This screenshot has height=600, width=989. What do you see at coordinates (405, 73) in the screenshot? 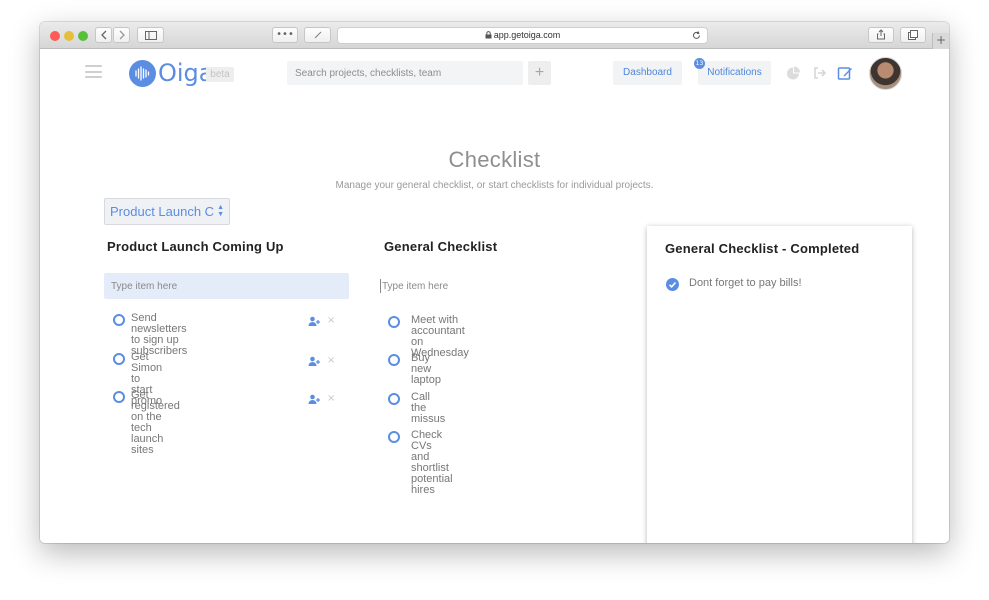
I see `search-input` at bounding box center [405, 73].